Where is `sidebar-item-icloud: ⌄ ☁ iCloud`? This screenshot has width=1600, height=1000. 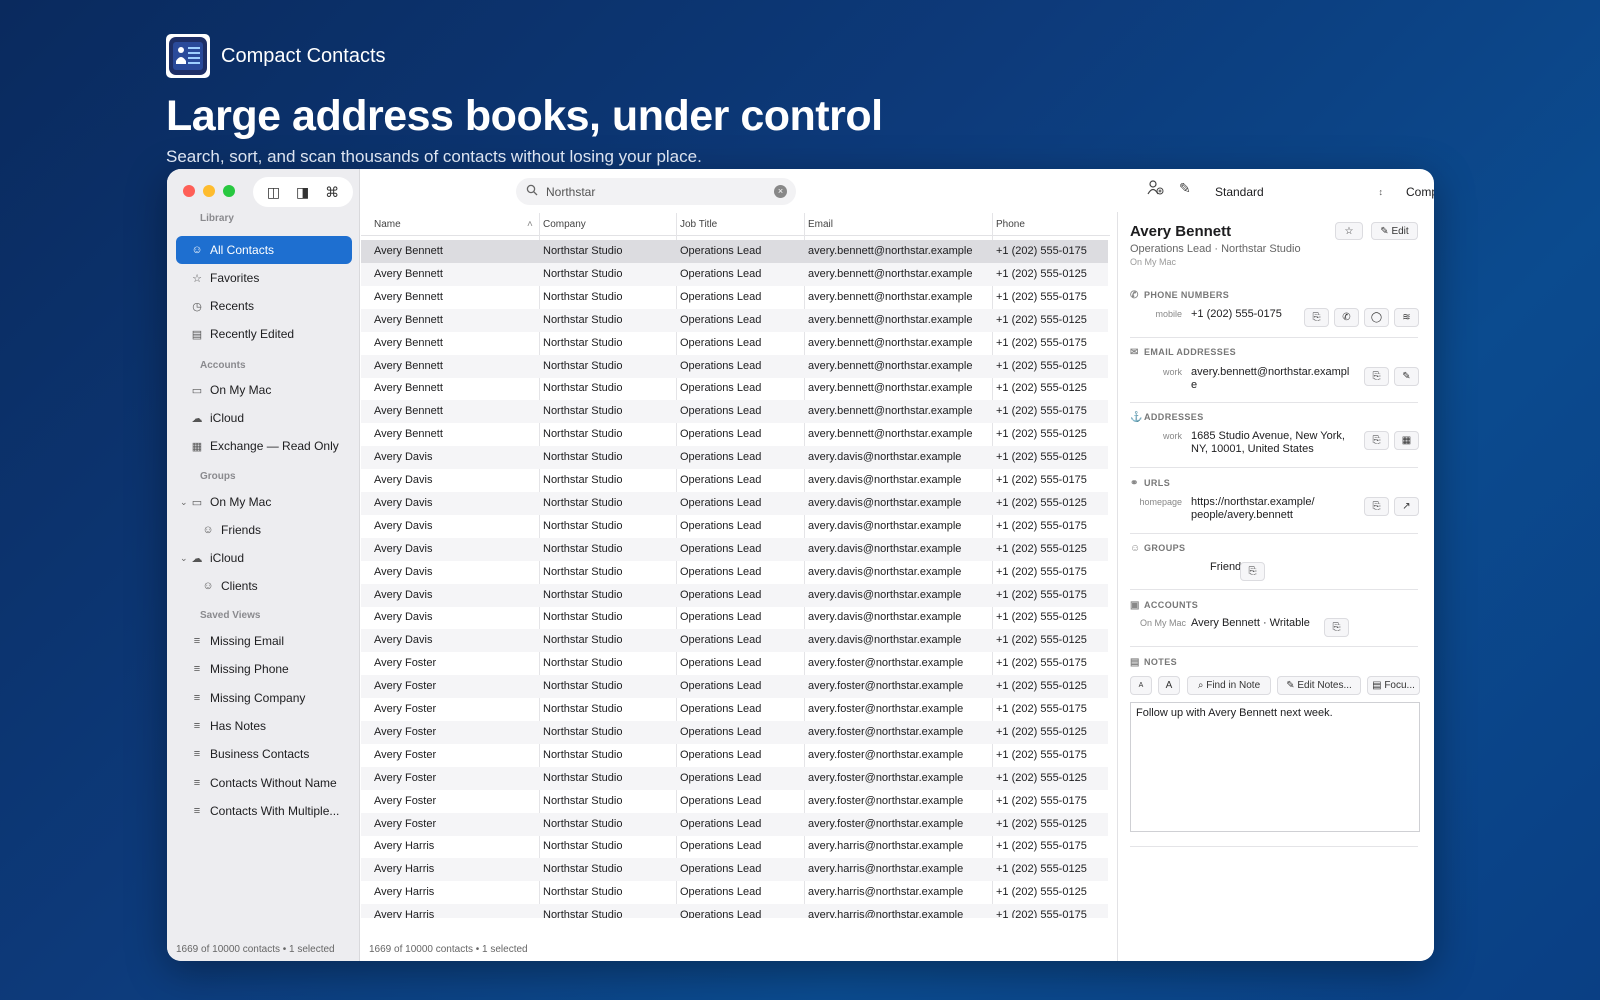
sidebar-item-icloud: ⌄ ☁ iCloud is located at coordinates (264, 558).